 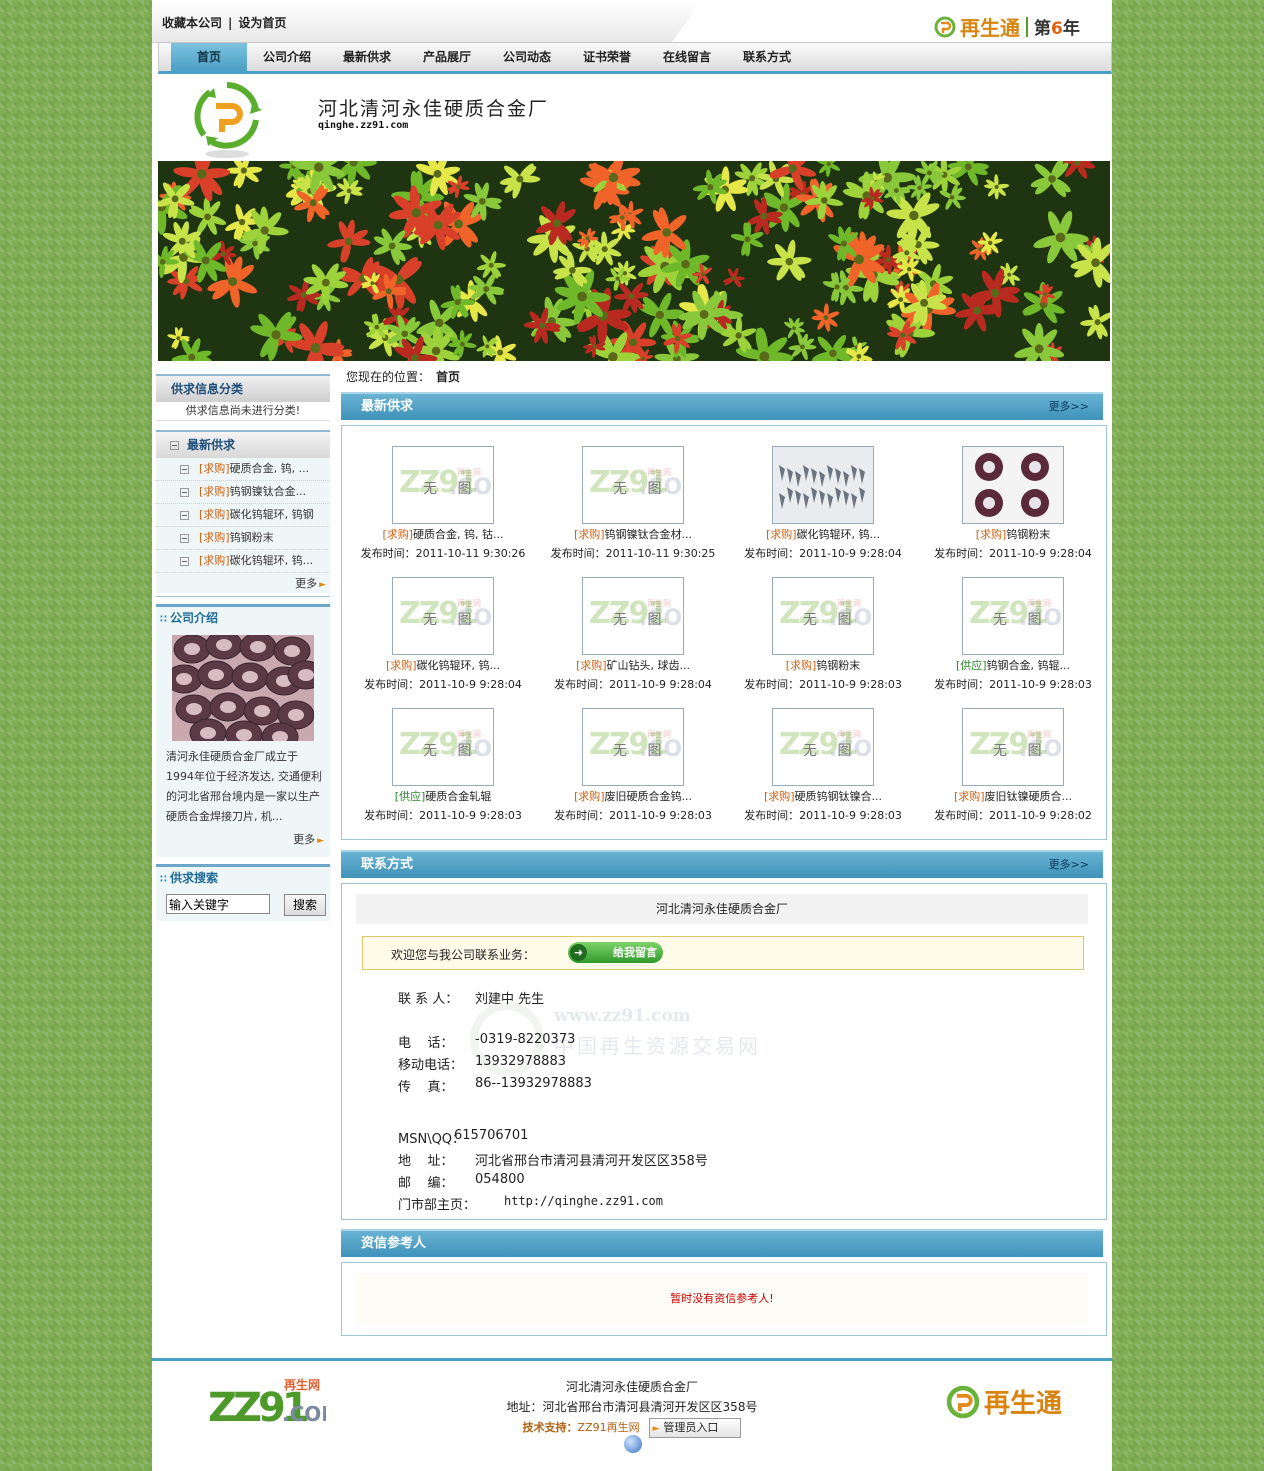 I want to click on support-link: ZZ91再生网, so click(x=609, y=1427).